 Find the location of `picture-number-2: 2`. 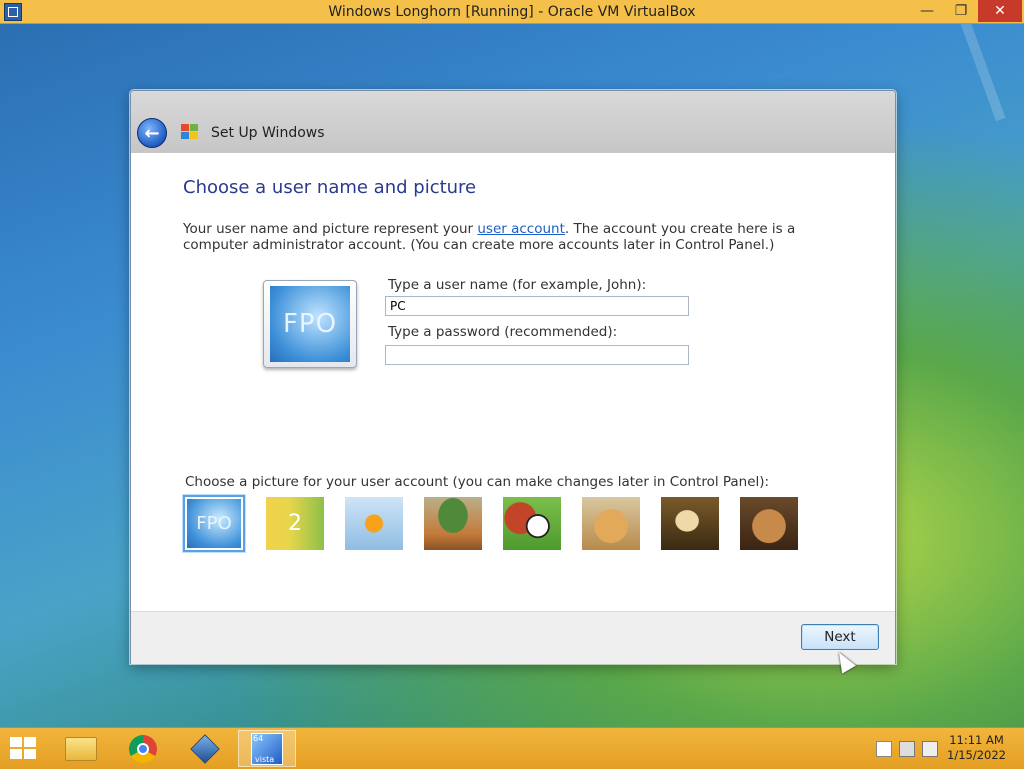

picture-number-2: 2 is located at coordinates (295, 523).